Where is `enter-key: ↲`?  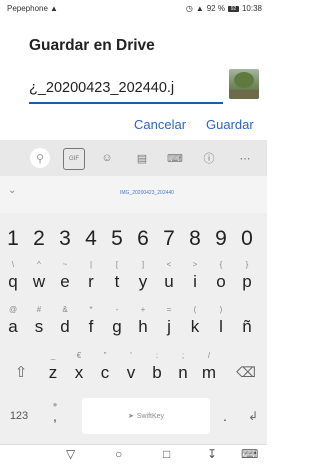 enter-key: ↲ is located at coordinates (253, 416).